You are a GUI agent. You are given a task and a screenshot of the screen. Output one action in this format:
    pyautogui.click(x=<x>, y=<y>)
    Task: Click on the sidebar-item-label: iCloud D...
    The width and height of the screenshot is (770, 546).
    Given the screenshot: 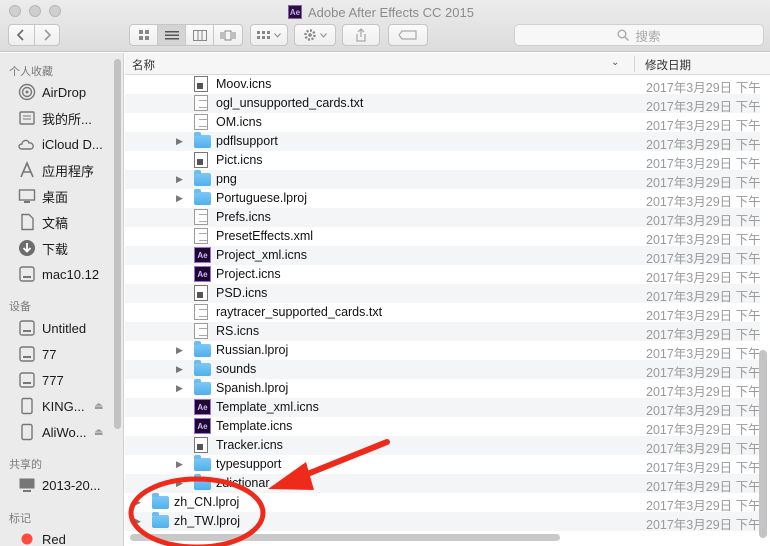 What is the action you would take?
    pyautogui.click(x=72, y=144)
    